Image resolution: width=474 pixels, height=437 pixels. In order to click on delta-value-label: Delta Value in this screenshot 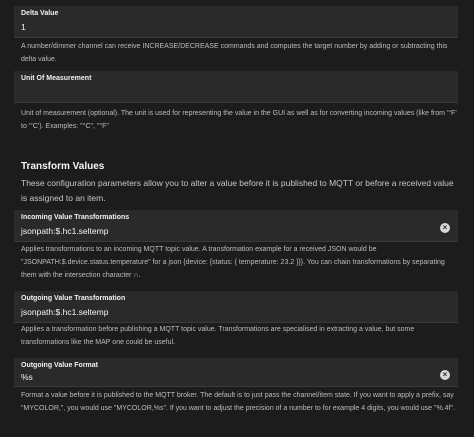, I will do `click(40, 13)`.